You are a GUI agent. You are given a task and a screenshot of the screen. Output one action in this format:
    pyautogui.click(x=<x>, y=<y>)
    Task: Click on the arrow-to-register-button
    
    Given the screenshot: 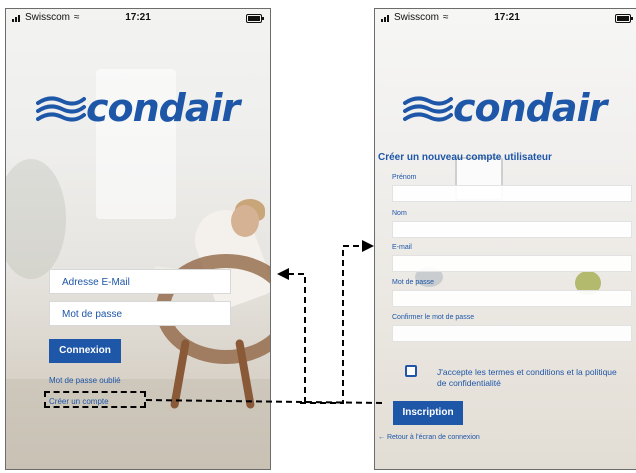 What is the action you would take?
    pyautogui.click(x=266, y=401)
    